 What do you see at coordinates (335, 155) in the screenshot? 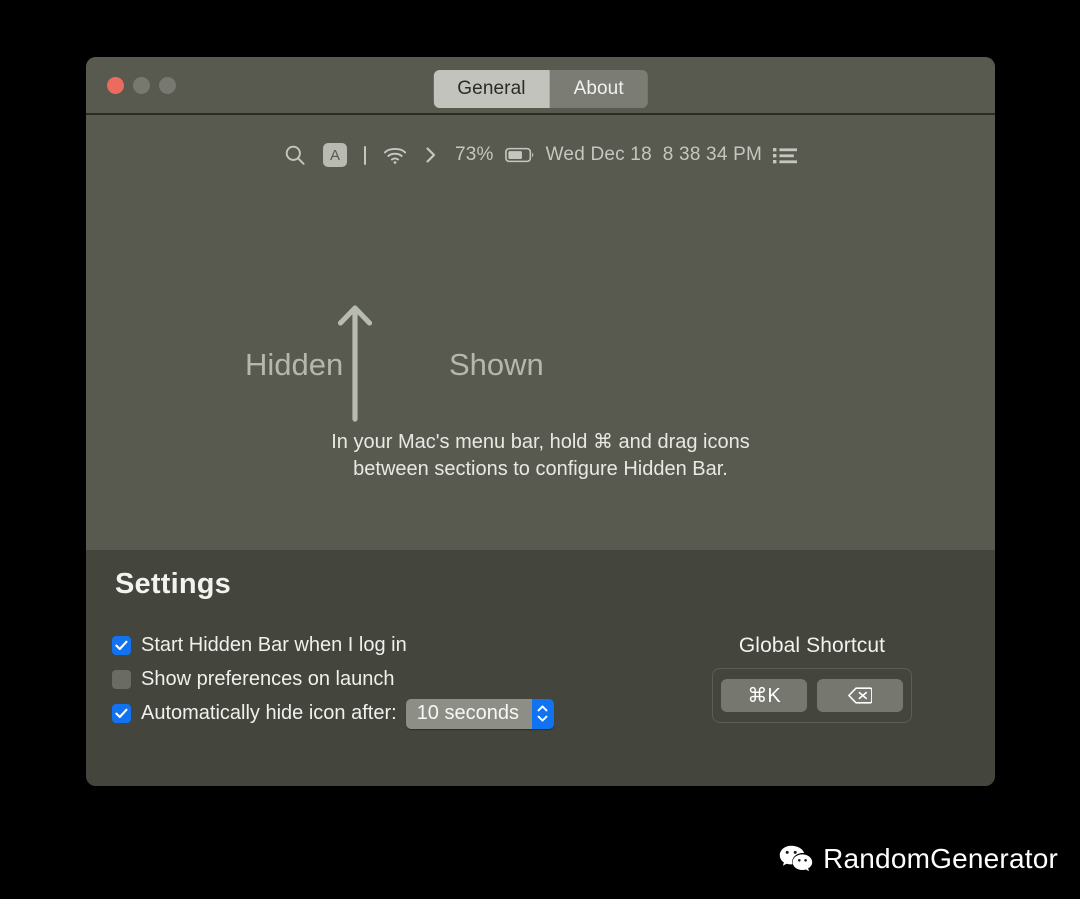
I see `input-source-icon: A` at bounding box center [335, 155].